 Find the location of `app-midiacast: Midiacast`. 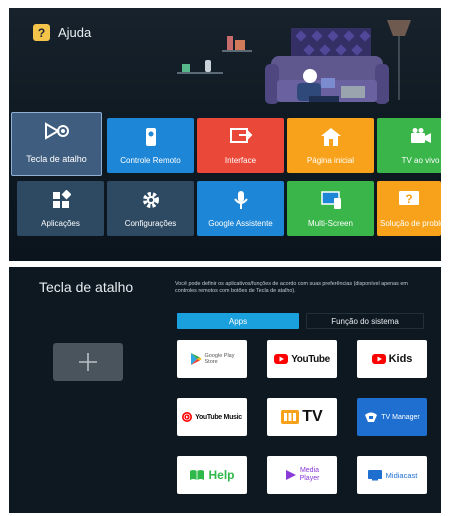

app-midiacast: Midiacast is located at coordinates (392, 475).